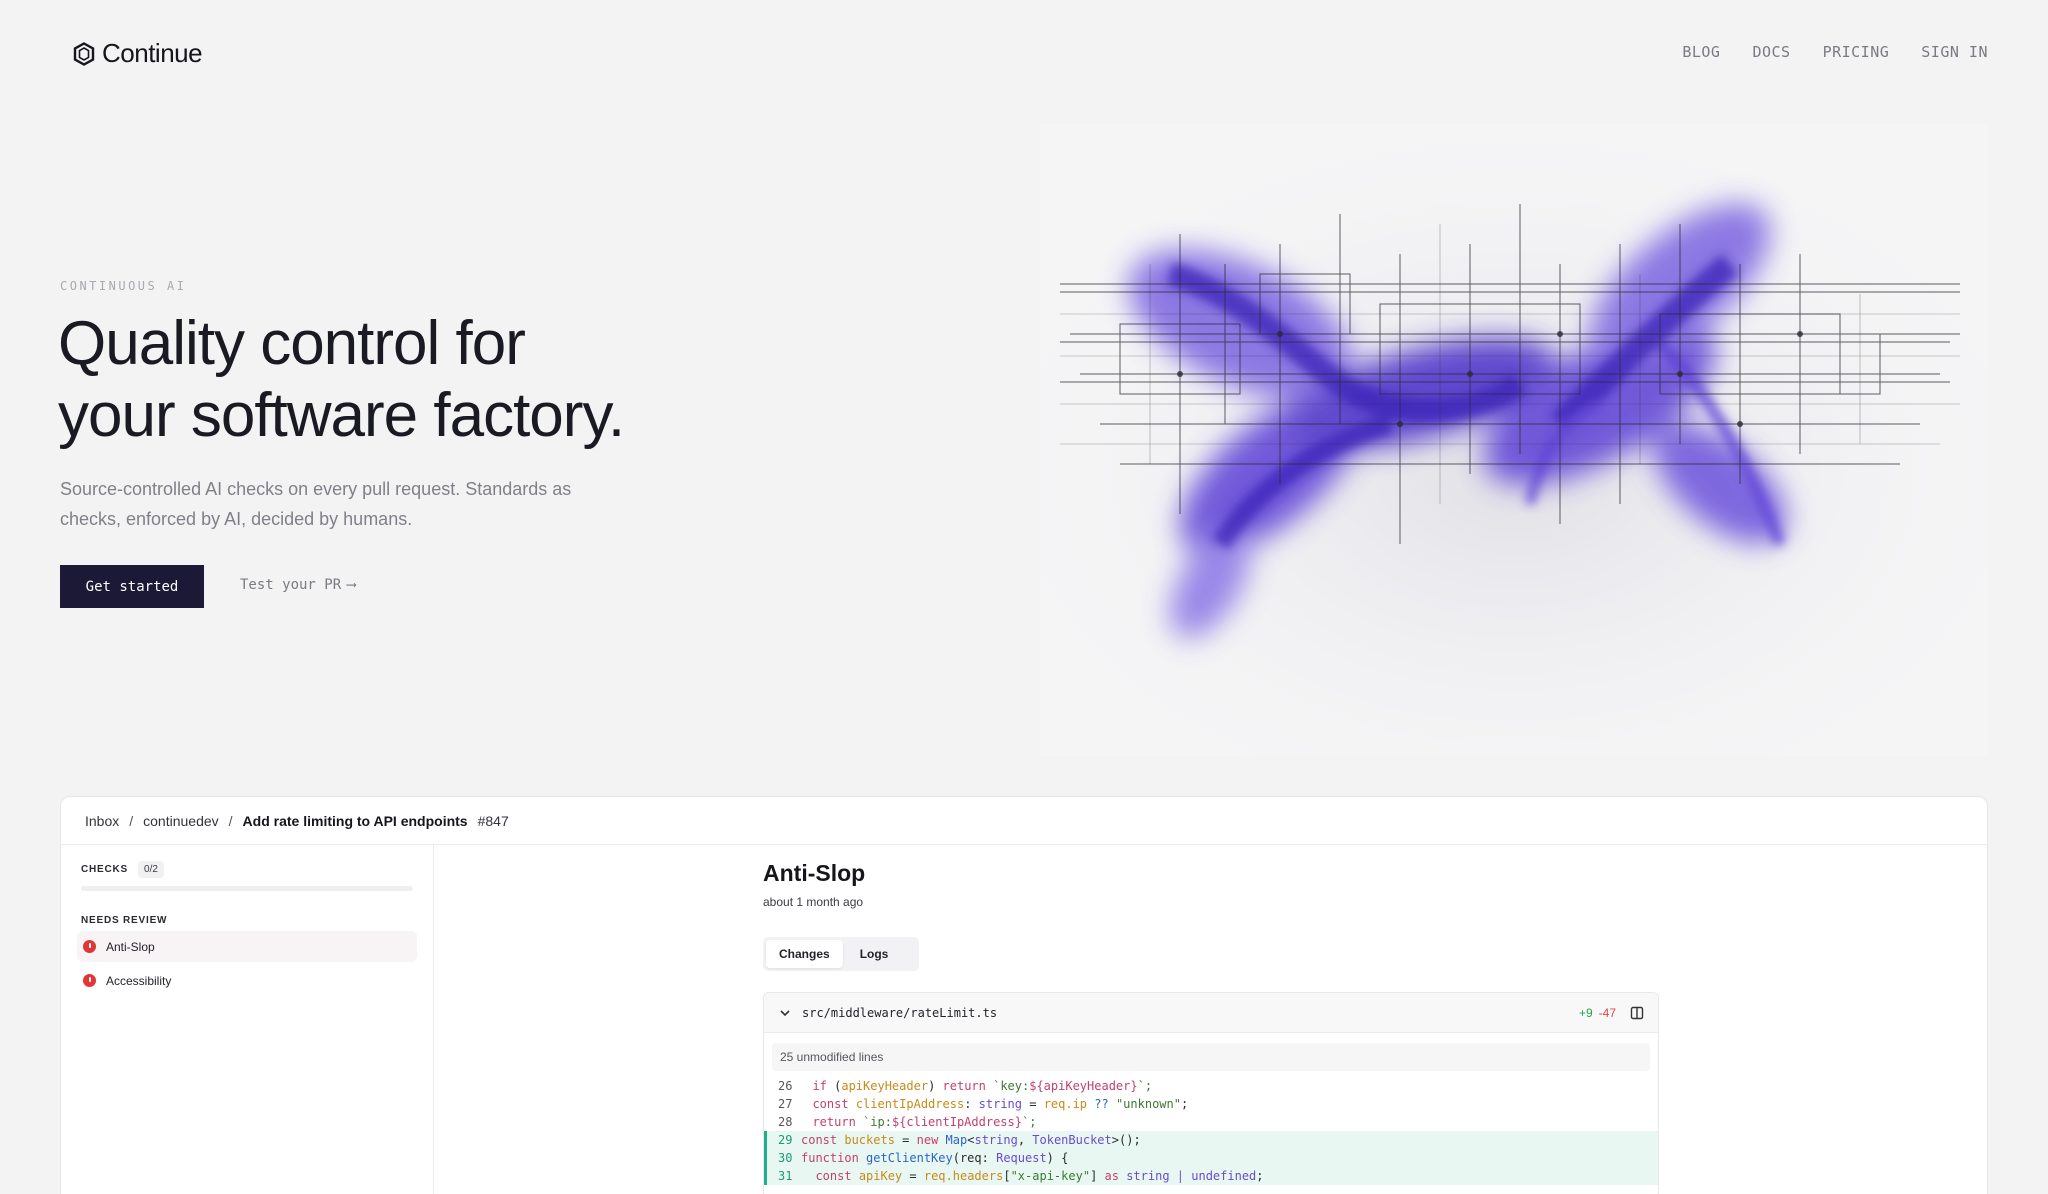 This screenshot has height=1194, width=2048. I want to click on chevron-down-icon, so click(785, 1013).